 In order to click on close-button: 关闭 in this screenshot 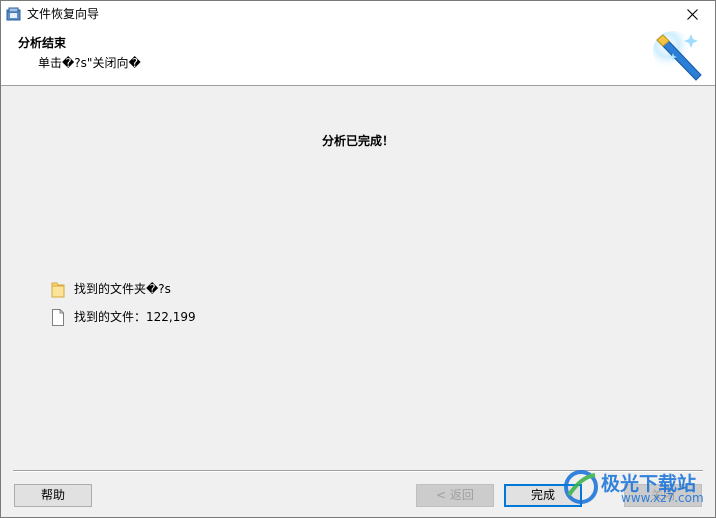, I will do `click(663, 495)`.